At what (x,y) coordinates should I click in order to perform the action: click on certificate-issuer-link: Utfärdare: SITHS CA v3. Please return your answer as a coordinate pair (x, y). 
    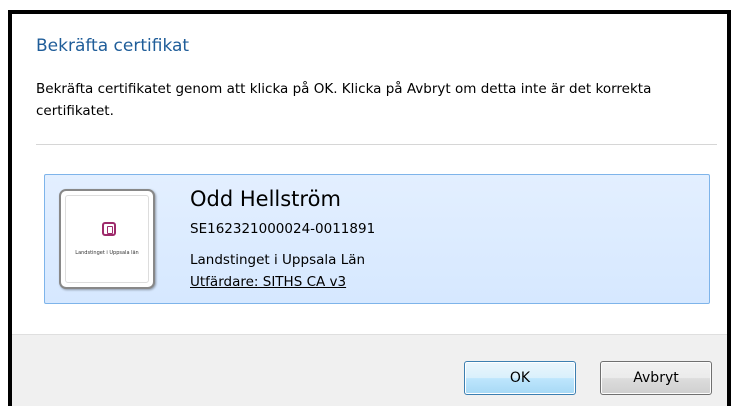
    Looking at the image, I should click on (268, 282).